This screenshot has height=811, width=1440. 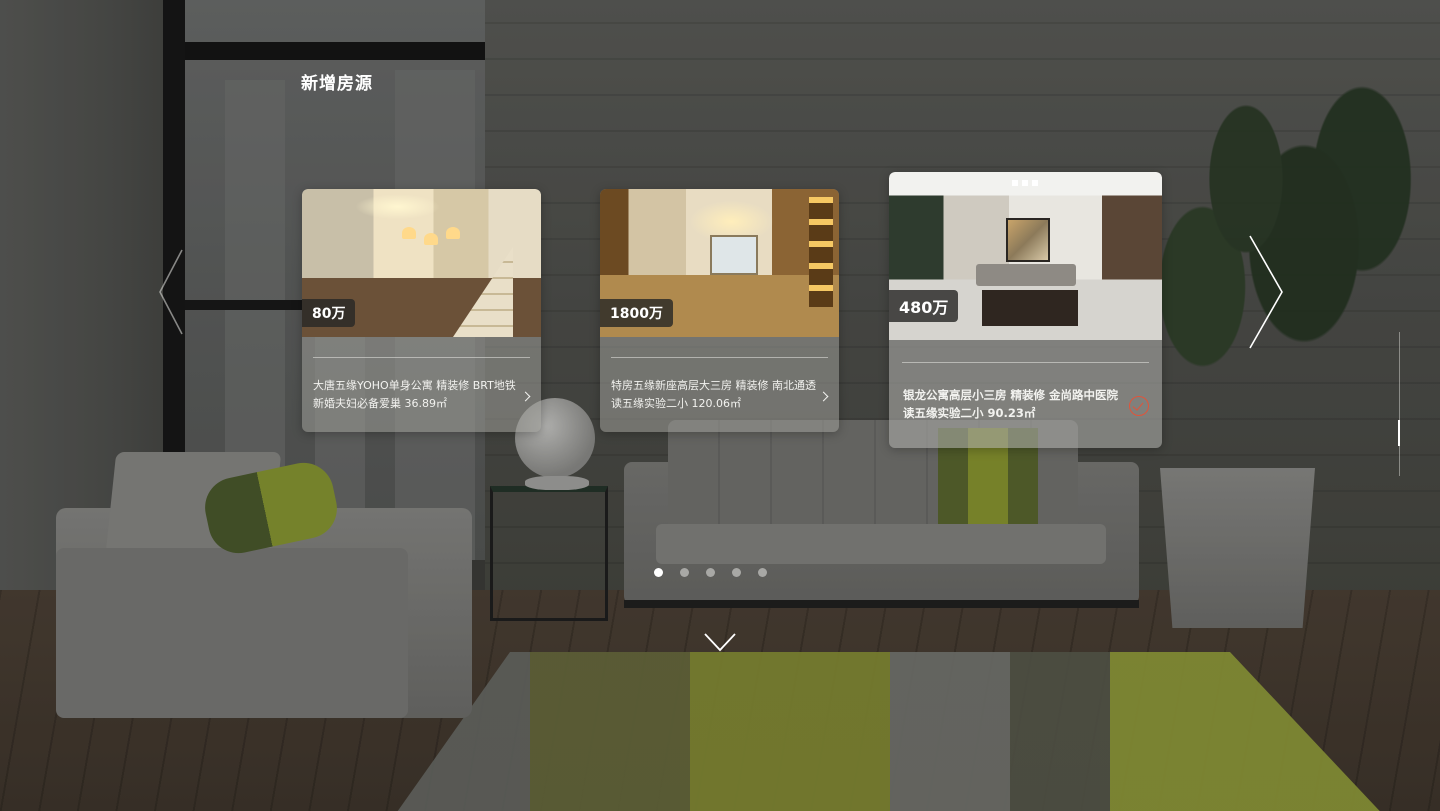 I want to click on price-badge: 1800万, so click(x=636, y=313).